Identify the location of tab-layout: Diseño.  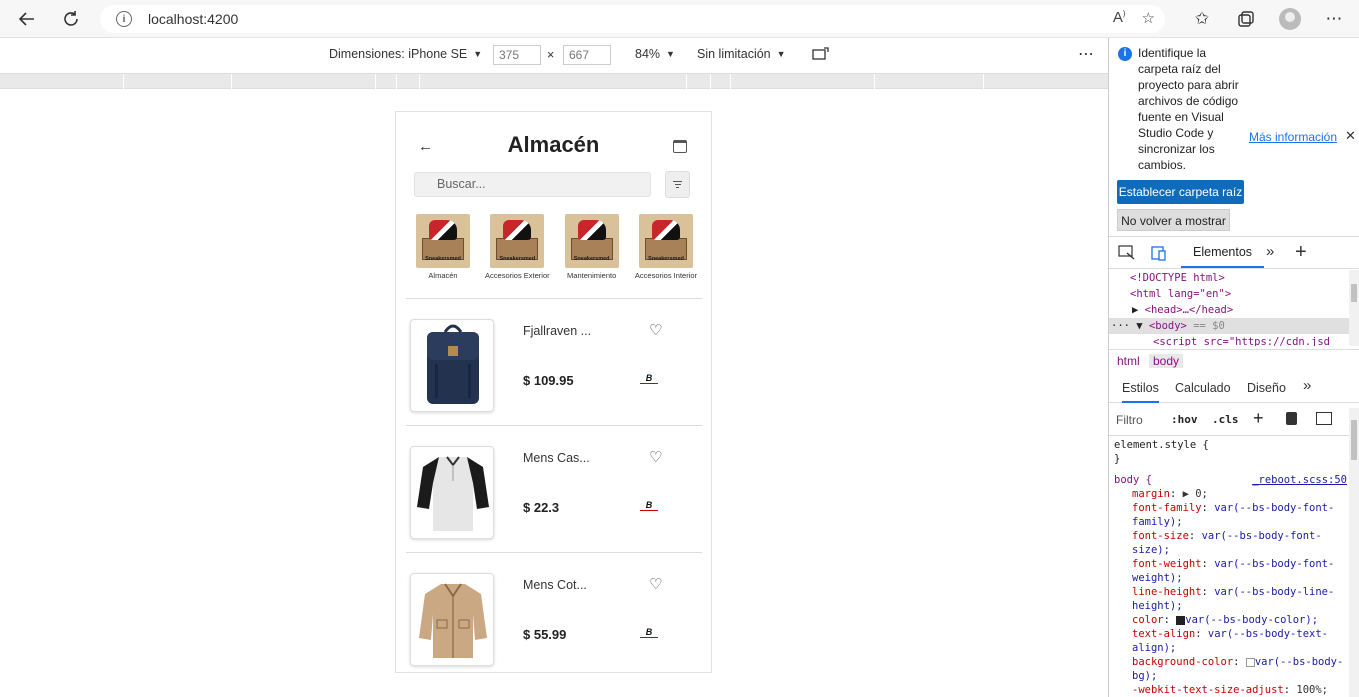
(1266, 388).